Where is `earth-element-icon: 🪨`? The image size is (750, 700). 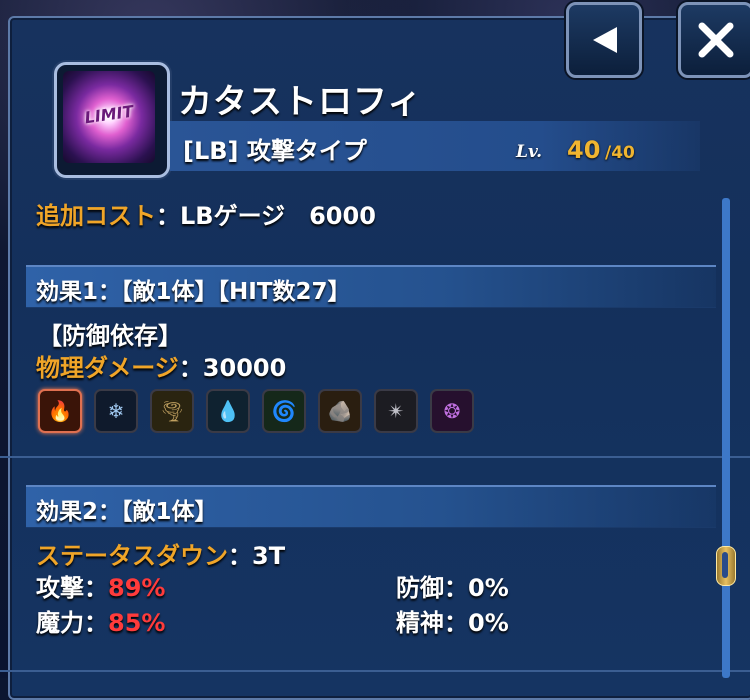
earth-element-icon: 🪨 is located at coordinates (340, 411).